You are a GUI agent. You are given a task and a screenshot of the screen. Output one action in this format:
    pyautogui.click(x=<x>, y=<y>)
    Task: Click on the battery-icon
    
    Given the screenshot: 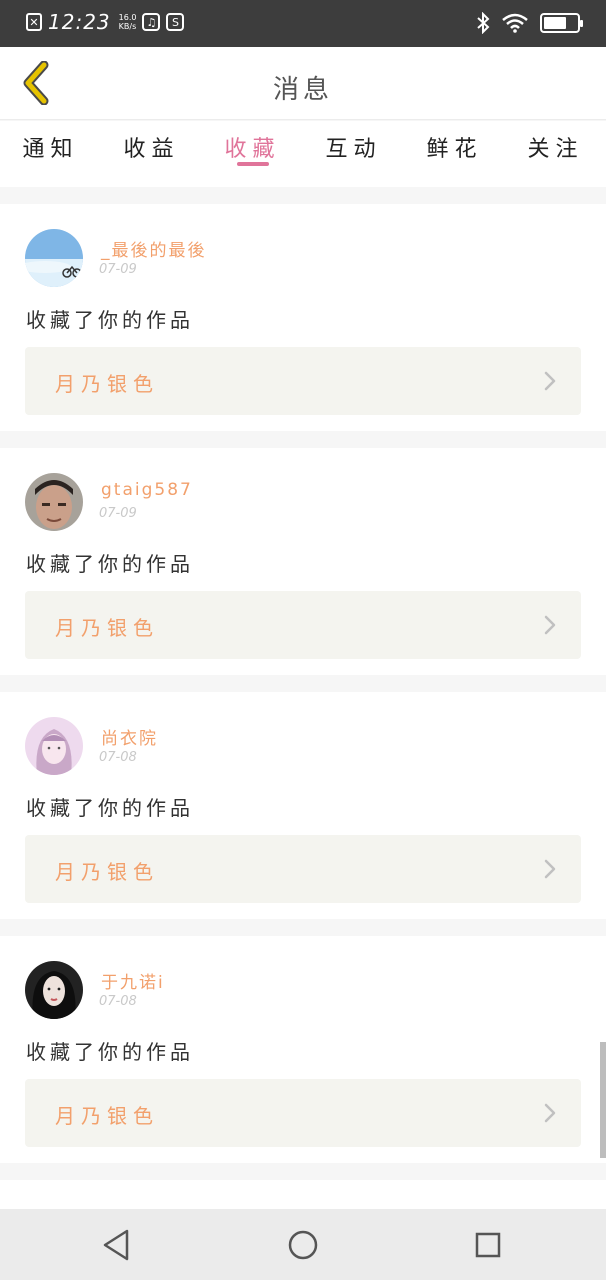 What is the action you would take?
    pyautogui.click(x=561, y=23)
    